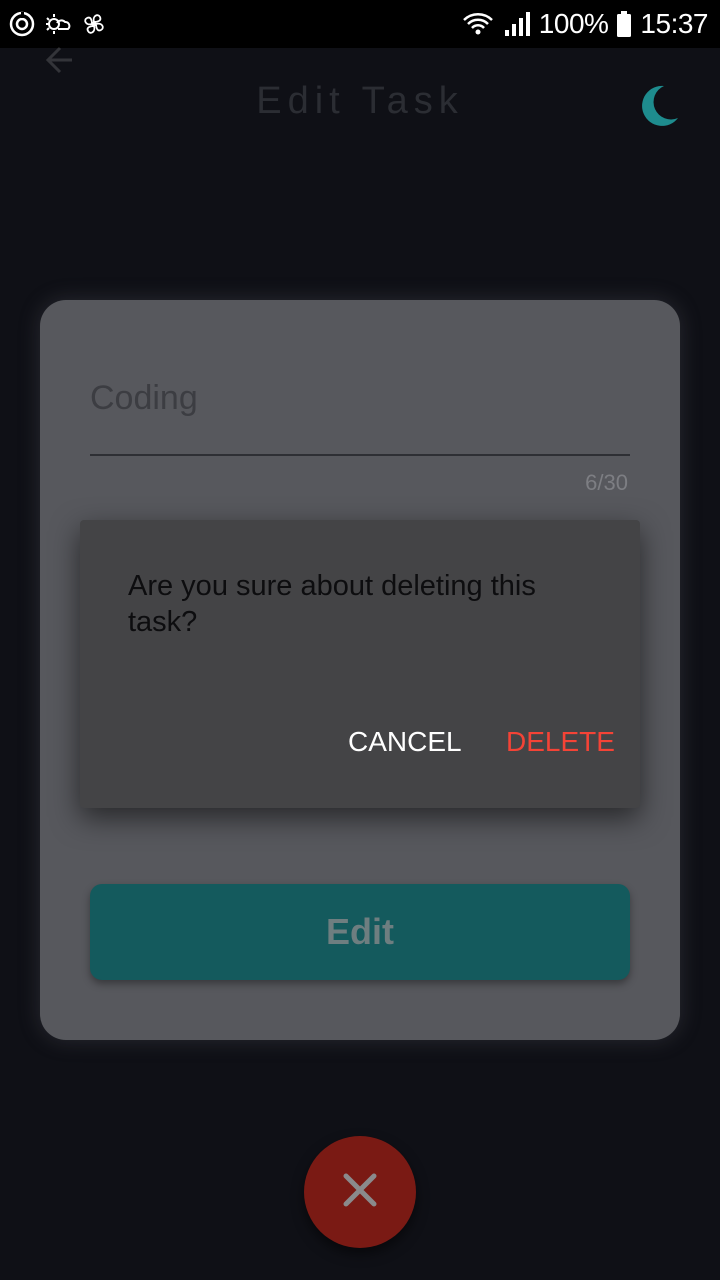 This screenshot has width=720, height=1280. I want to click on sync-icon, so click(22, 26).